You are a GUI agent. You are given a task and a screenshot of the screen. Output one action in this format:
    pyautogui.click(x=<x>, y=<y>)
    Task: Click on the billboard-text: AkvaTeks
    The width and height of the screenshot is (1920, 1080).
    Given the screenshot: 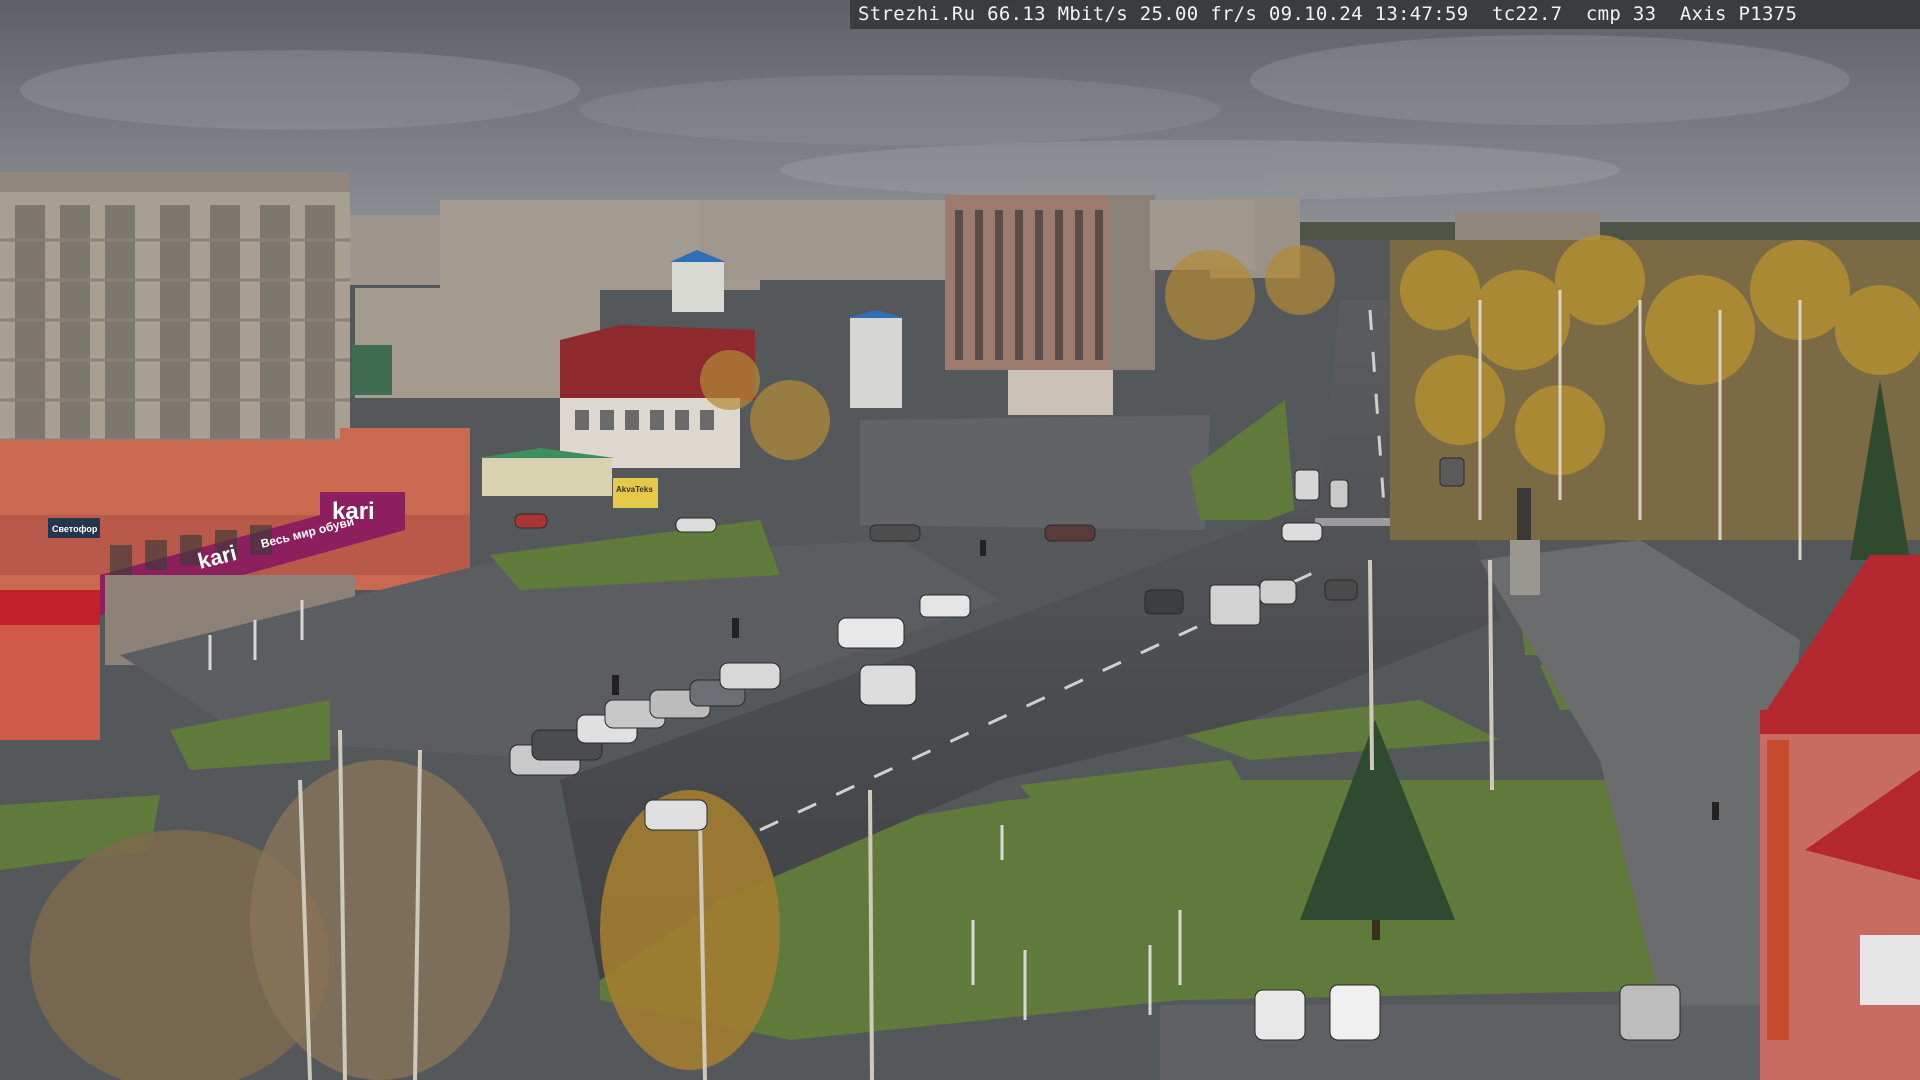 What is the action you would take?
    pyautogui.click(x=634, y=489)
    